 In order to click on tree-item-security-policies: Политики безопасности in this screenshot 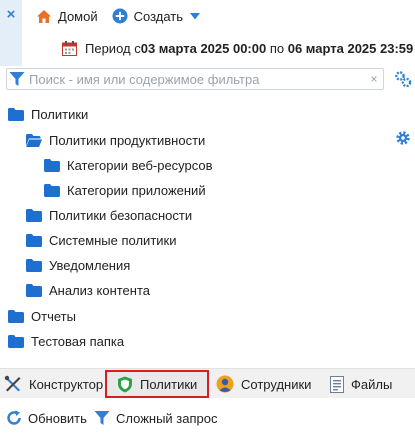, I will do `click(109, 215)`.